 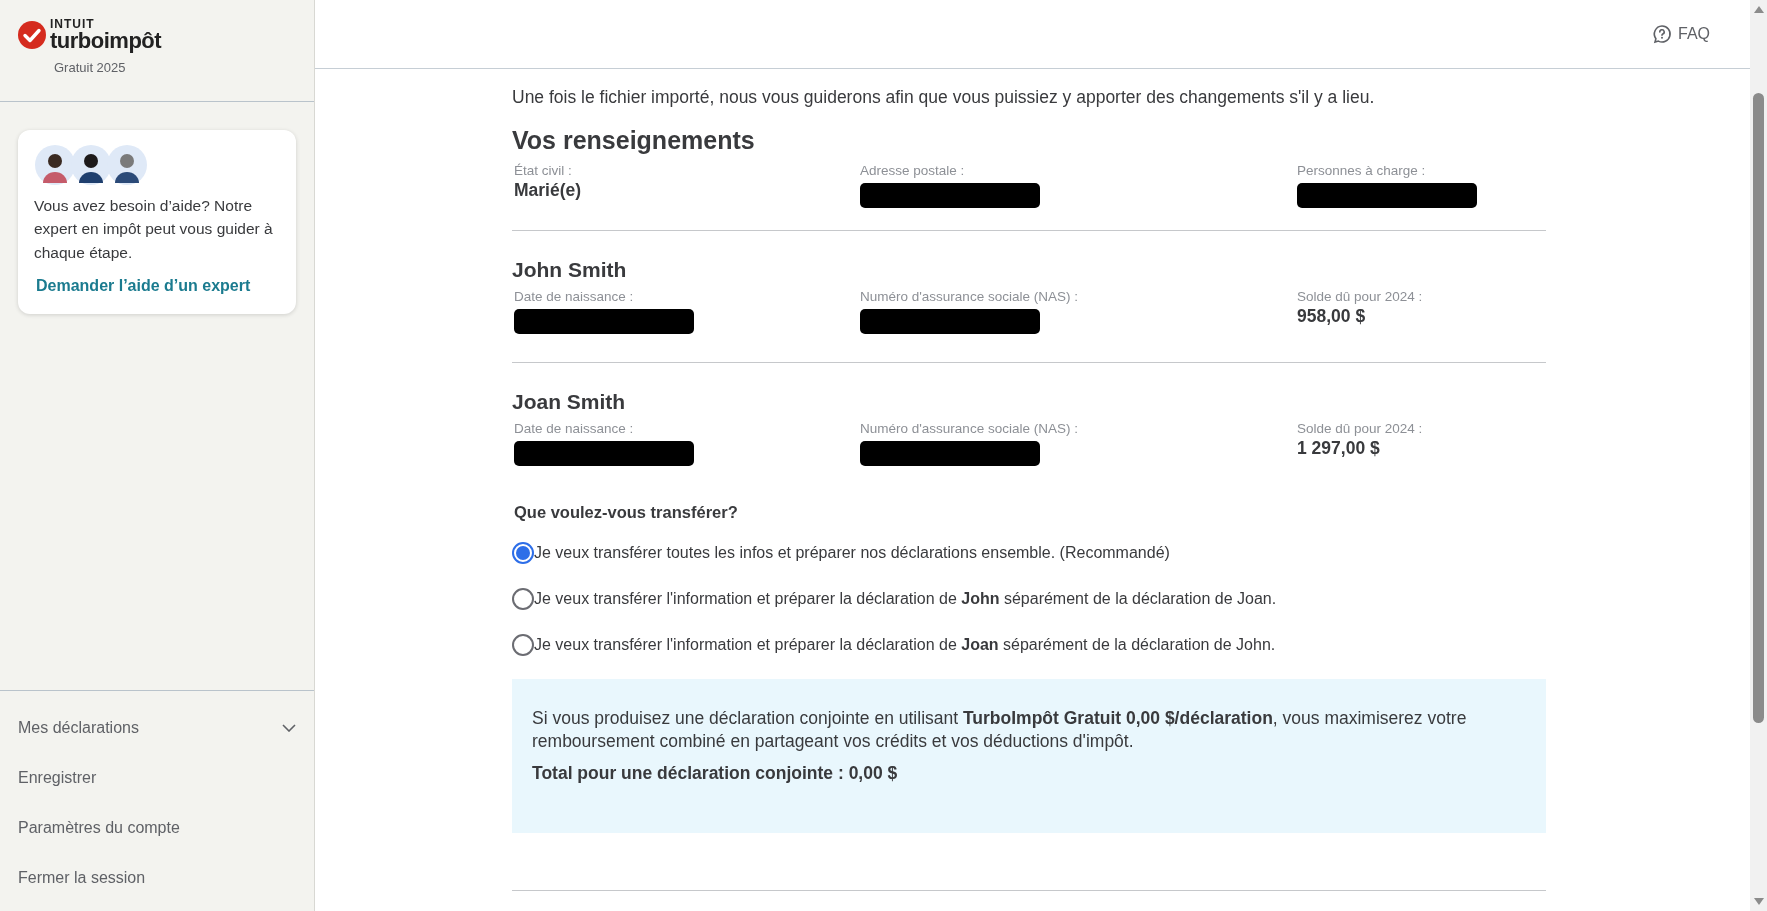 What do you see at coordinates (1758, 901) in the screenshot?
I see `scroll-down-icon` at bounding box center [1758, 901].